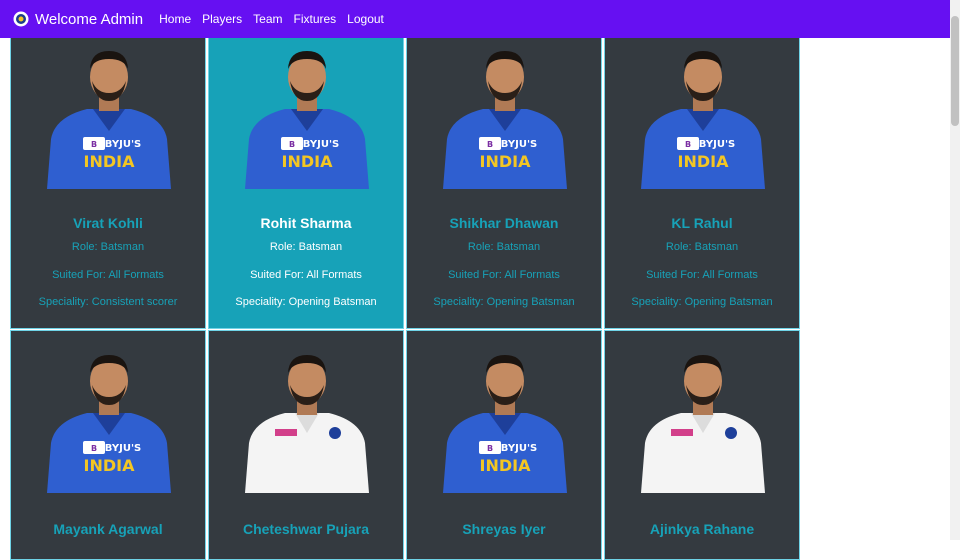 This screenshot has height=560, width=960. Describe the element at coordinates (175, 19) in the screenshot. I see `nav-home-link: Home` at that location.